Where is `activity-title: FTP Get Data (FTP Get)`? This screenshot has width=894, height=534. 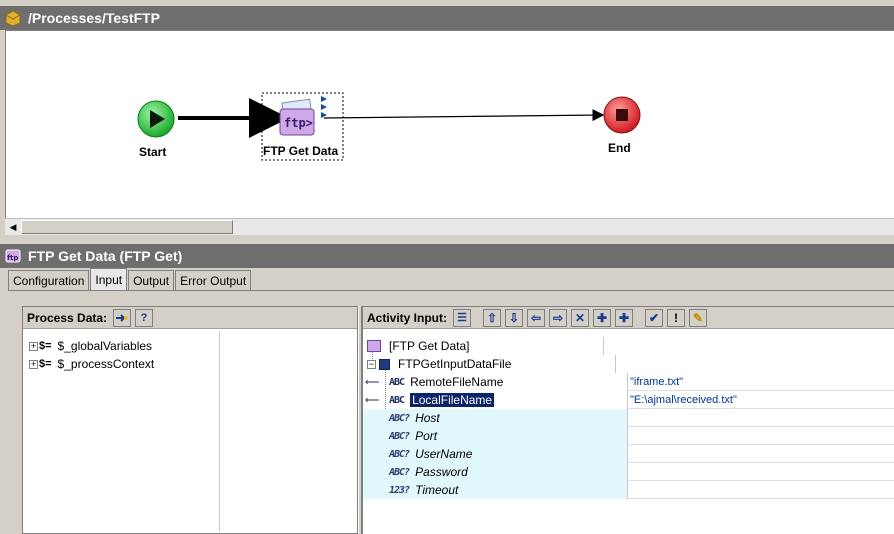 activity-title: FTP Get Data (FTP Get) is located at coordinates (105, 256).